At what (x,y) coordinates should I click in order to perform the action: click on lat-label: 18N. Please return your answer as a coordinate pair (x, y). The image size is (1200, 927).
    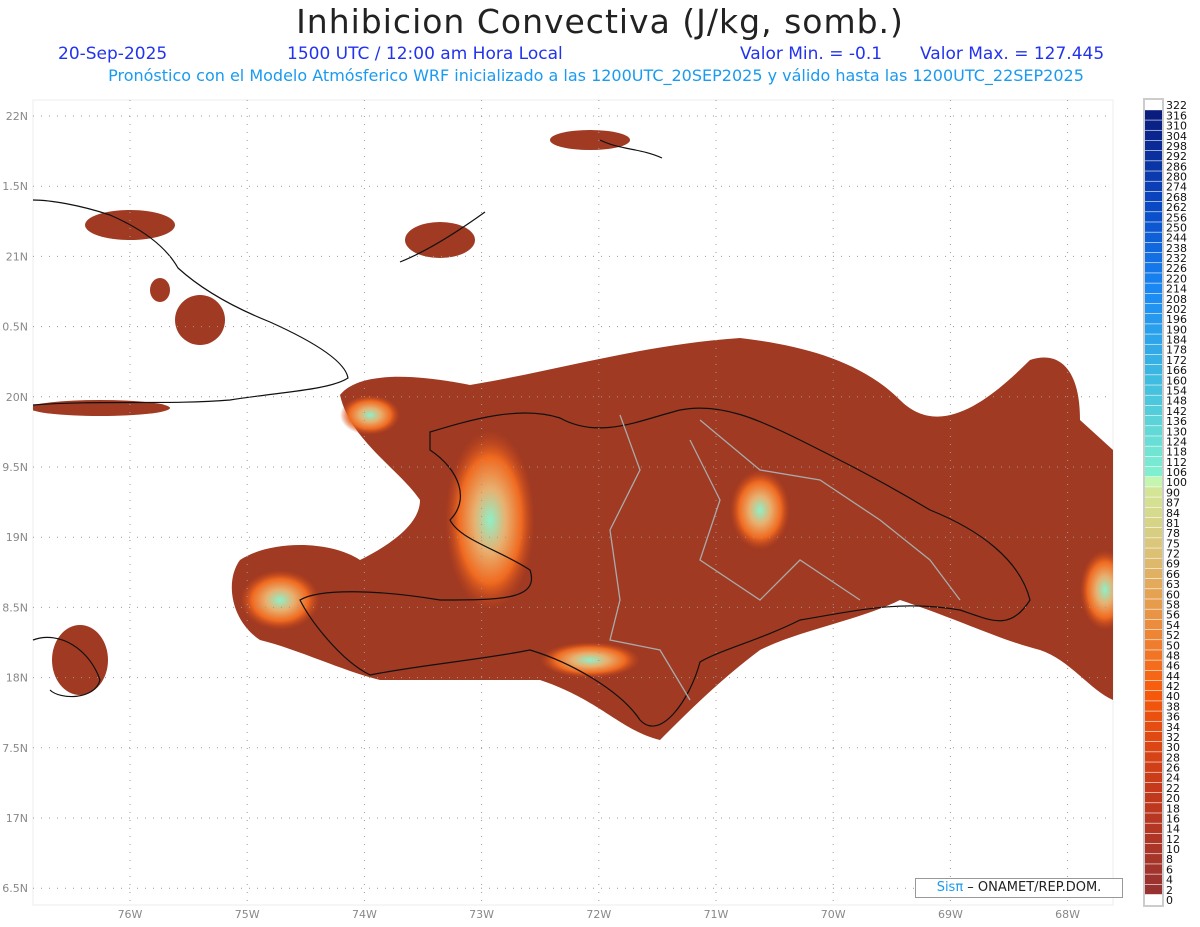
    Looking at the image, I should click on (17, 678).